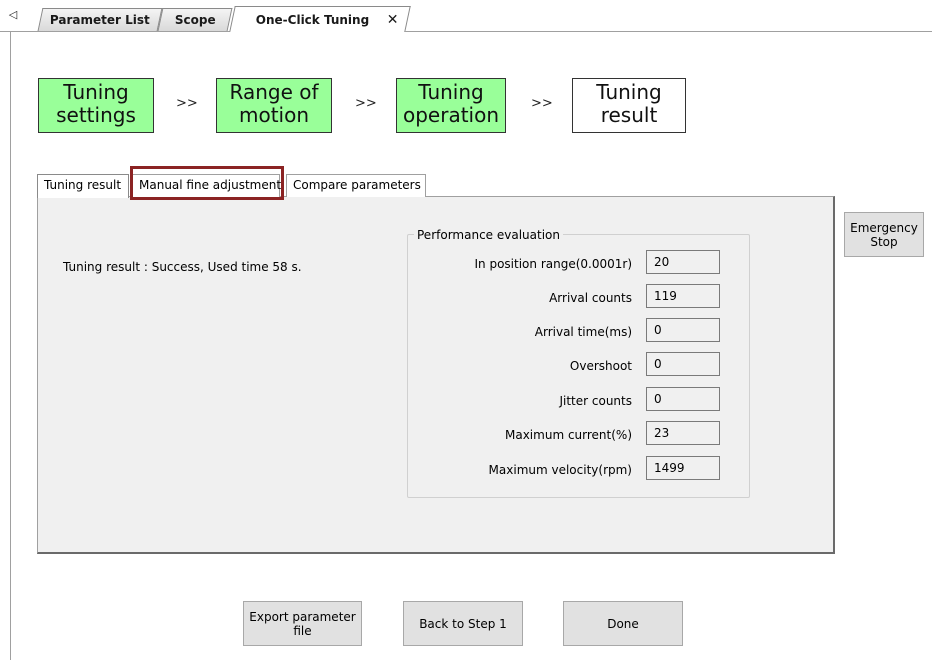  Describe the element at coordinates (560, 470) in the screenshot. I see `maximum-velocity-label: Maximum velocity(rpm)` at that location.